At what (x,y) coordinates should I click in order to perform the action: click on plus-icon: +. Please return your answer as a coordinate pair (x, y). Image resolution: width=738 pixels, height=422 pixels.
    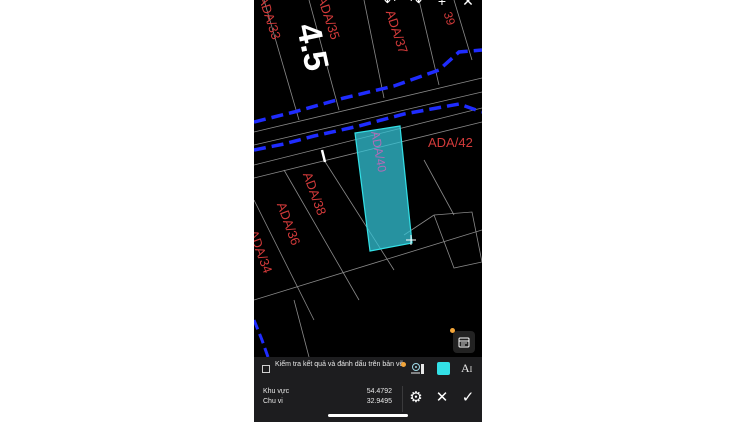
    Looking at the image, I should click on (442, 5).